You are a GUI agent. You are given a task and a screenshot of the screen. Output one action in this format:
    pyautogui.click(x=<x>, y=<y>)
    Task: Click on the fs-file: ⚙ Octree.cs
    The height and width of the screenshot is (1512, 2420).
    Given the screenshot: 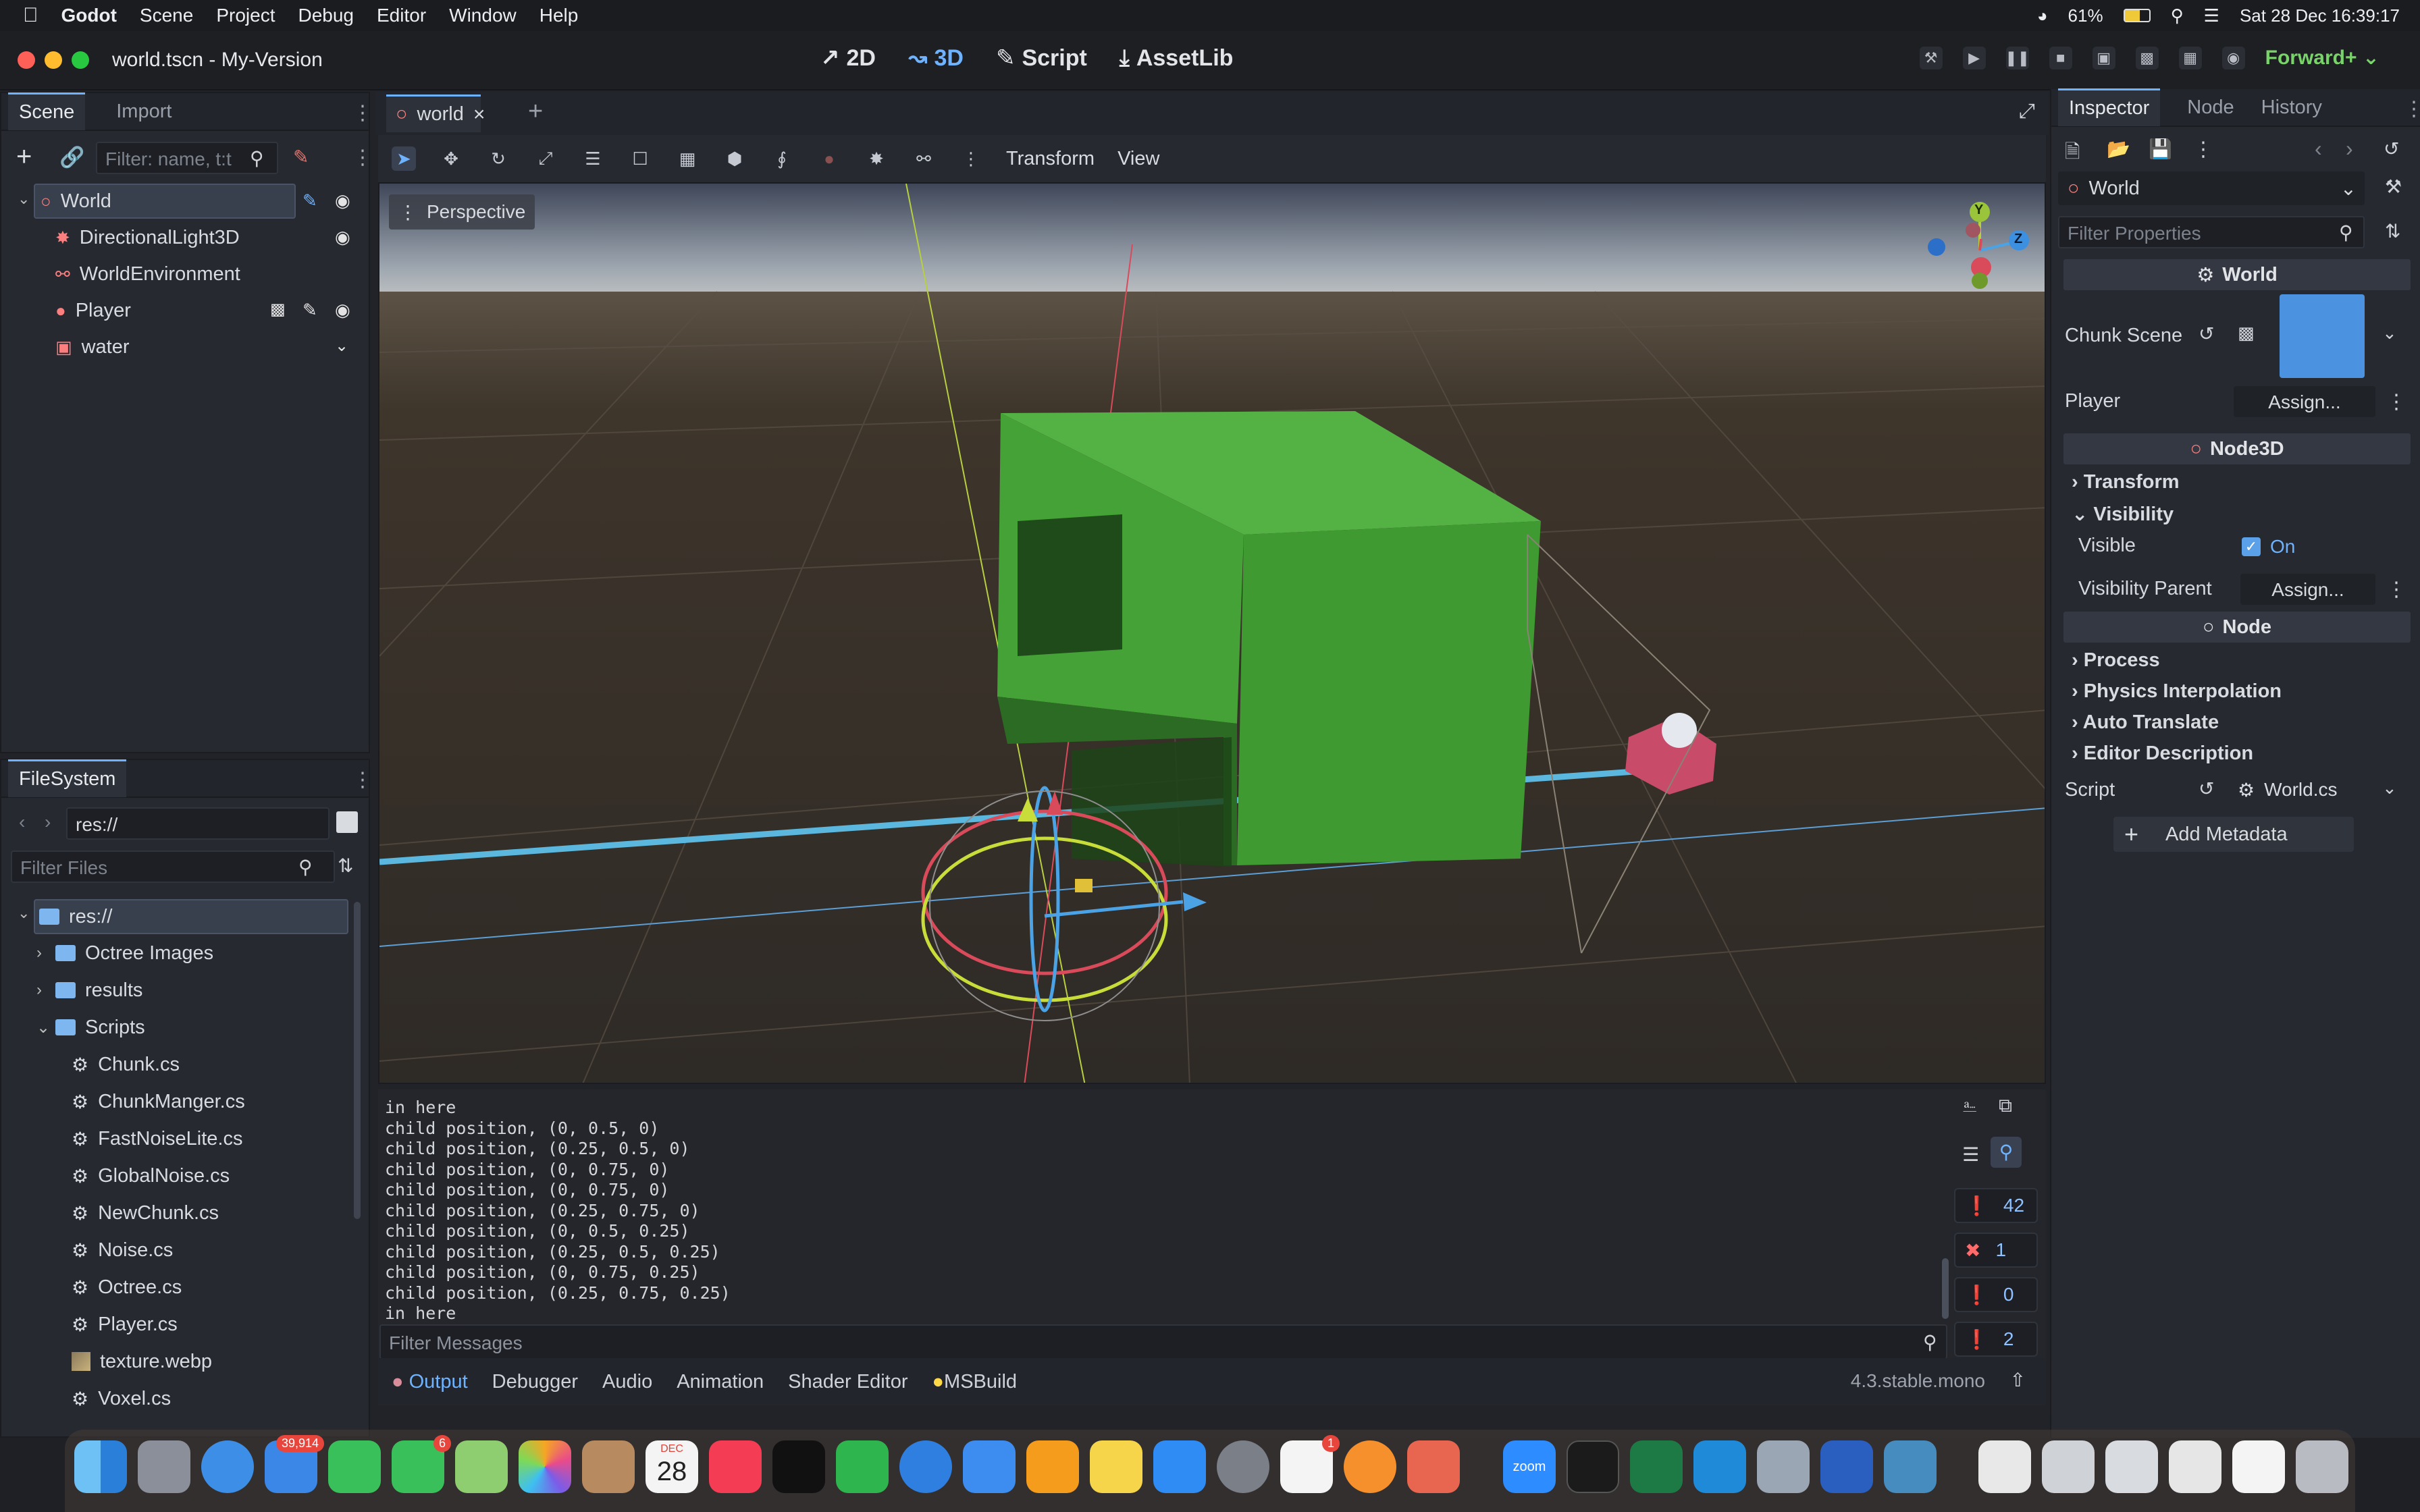 What is the action you would take?
    pyautogui.click(x=127, y=1287)
    